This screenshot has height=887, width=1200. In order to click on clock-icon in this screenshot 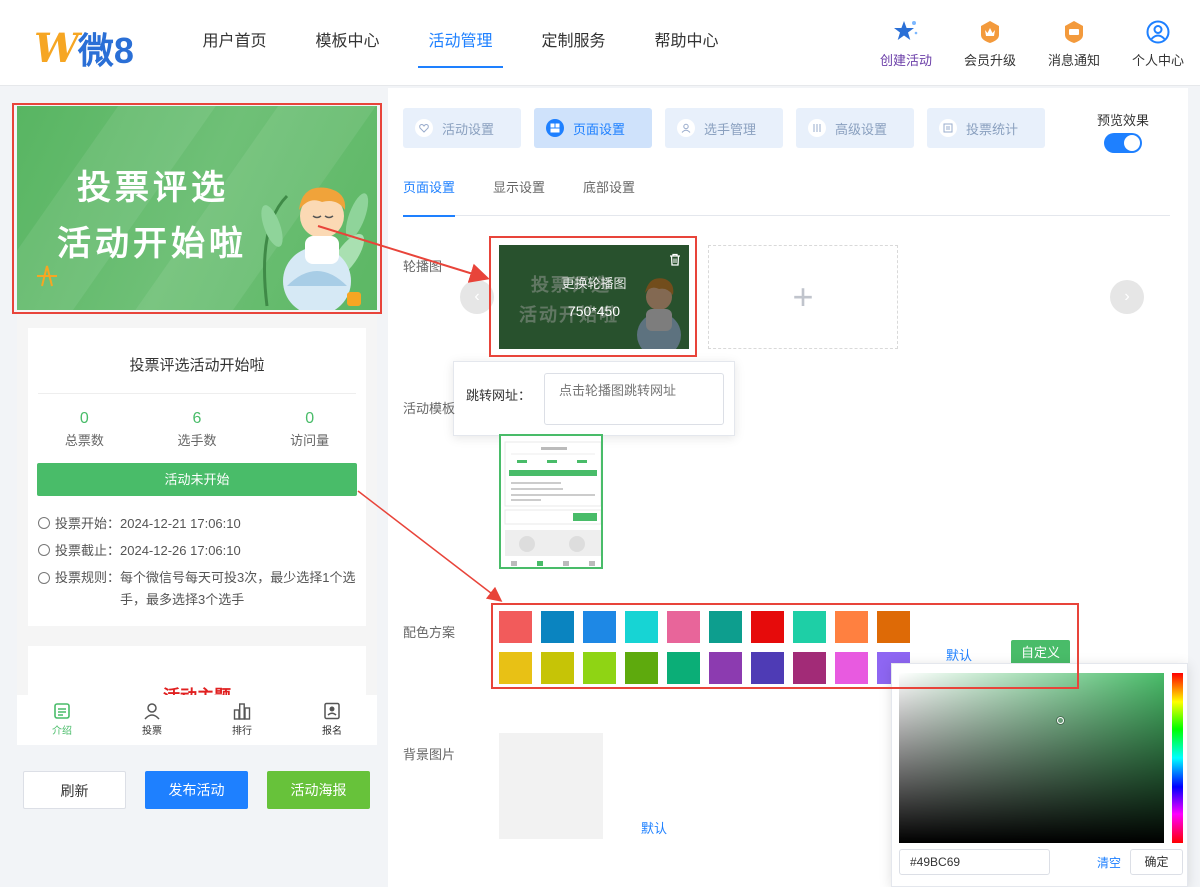, I will do `click(44, 523)`.